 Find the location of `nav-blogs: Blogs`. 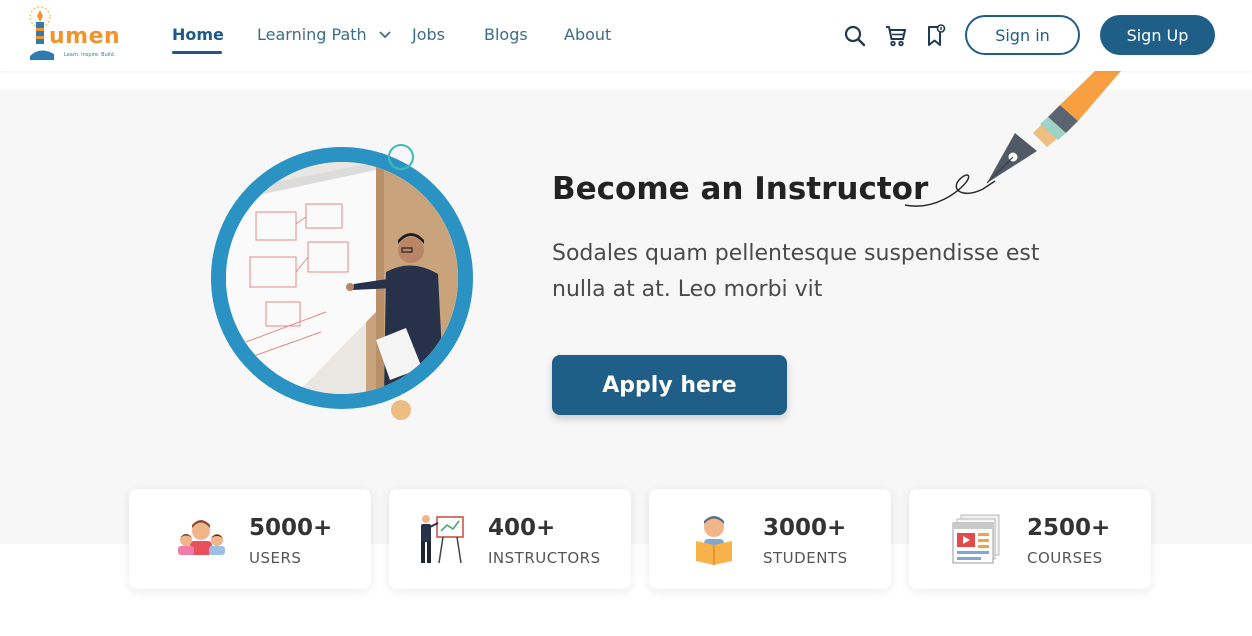

nav-blogs: Blogs is located at coordinates (506, 34).